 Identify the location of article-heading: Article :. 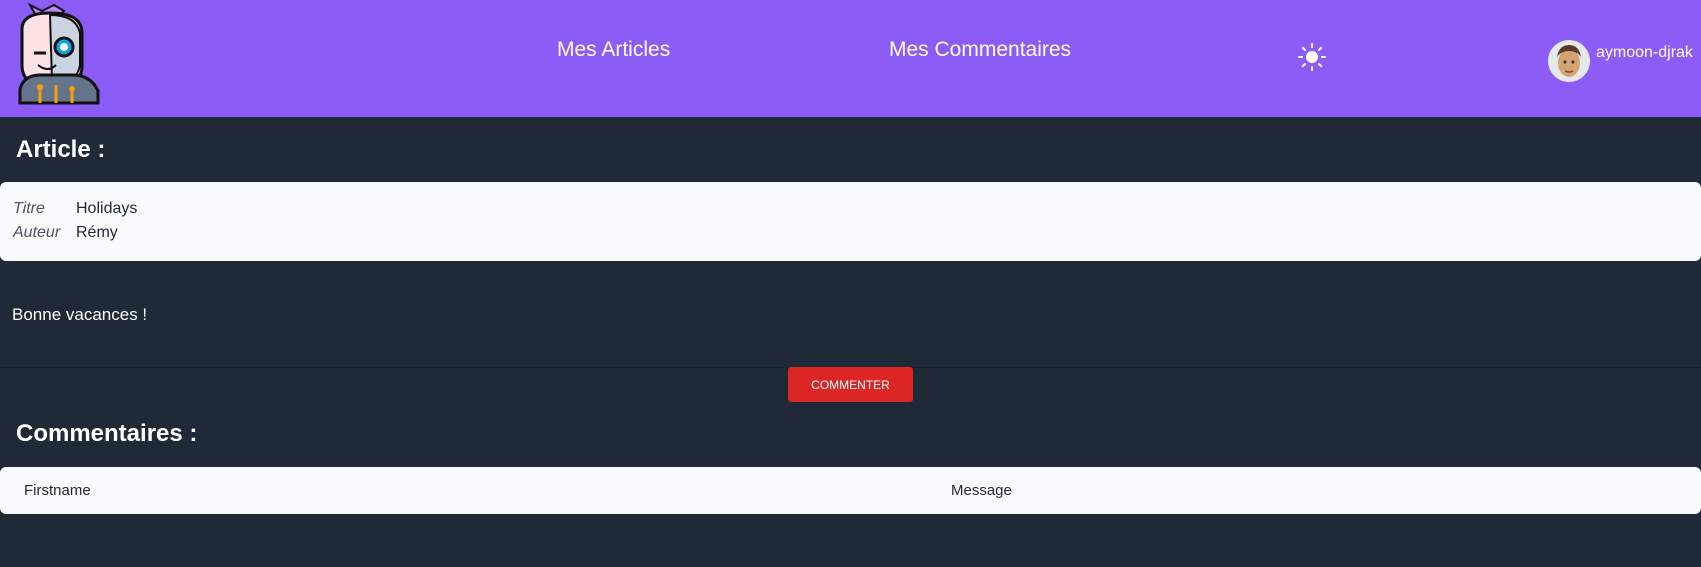
(61, 149).